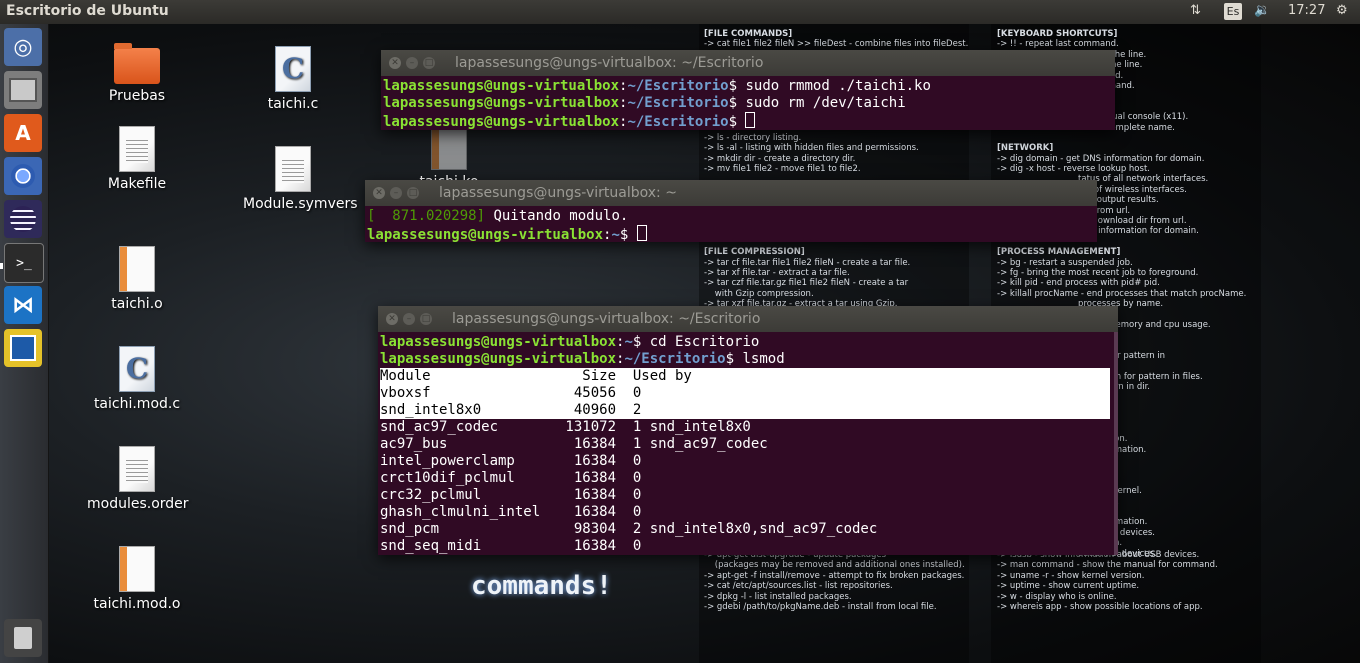 Image resolution: width=1360 pixels, height=663 pixels. Describe the element at coordinates (1116, 443) in the screenshot. I see `scrollbar` at that location.